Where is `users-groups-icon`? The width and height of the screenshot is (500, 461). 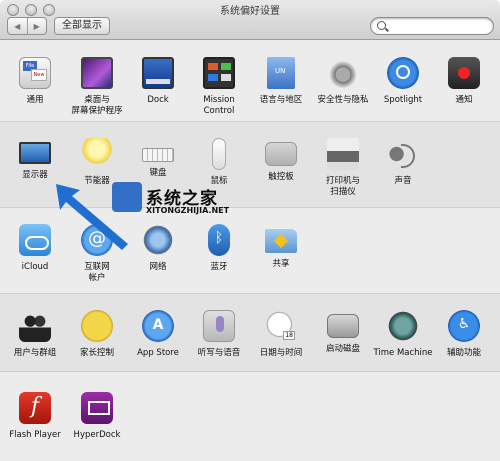
users-groups-icon is located at coordinates (35, 326).